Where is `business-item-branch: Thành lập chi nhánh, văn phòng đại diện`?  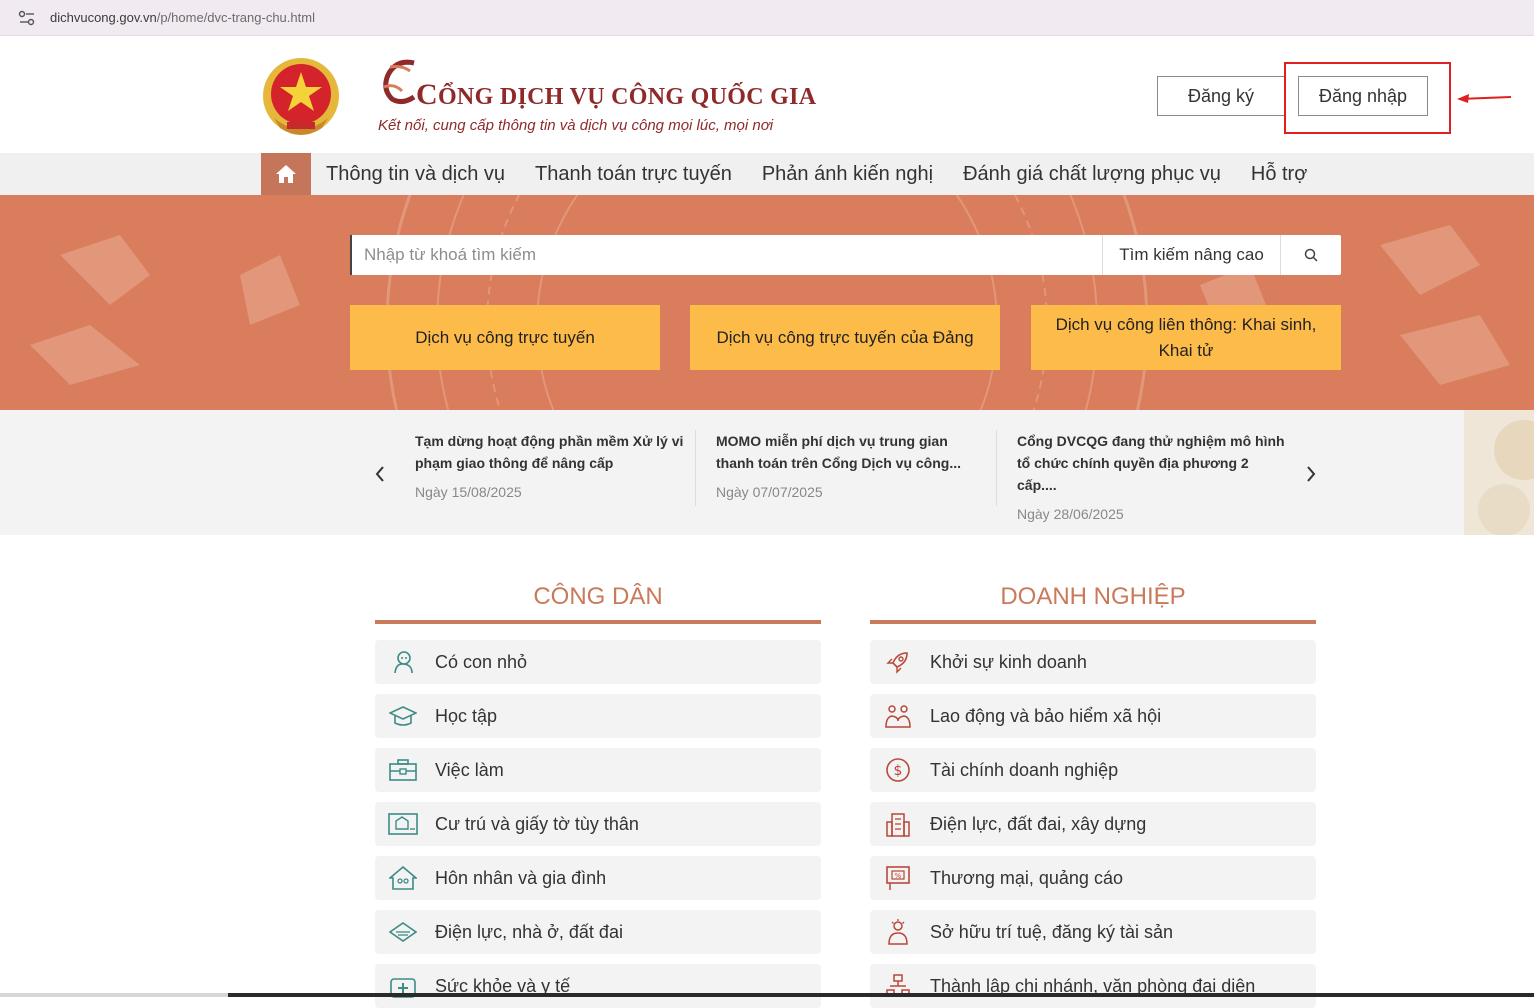
business-item-branch: Thành lập chi nhánh, văn phòng đại diện is located at coordinates (1093, 986).